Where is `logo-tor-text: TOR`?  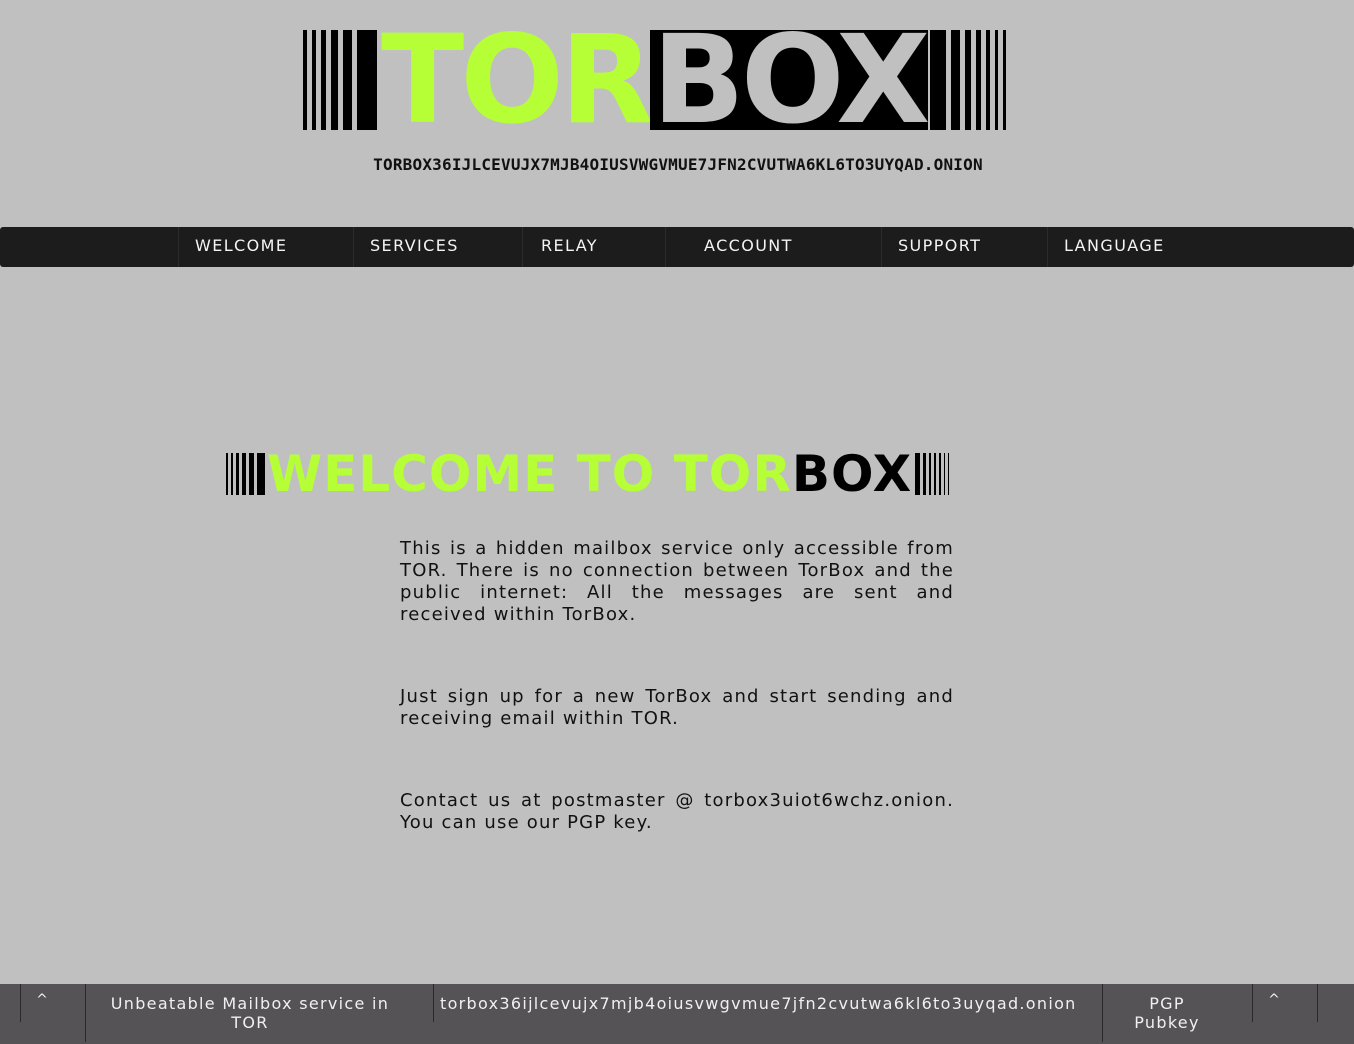 logo-tor-text: TOR is located at coordinates (517, 80).